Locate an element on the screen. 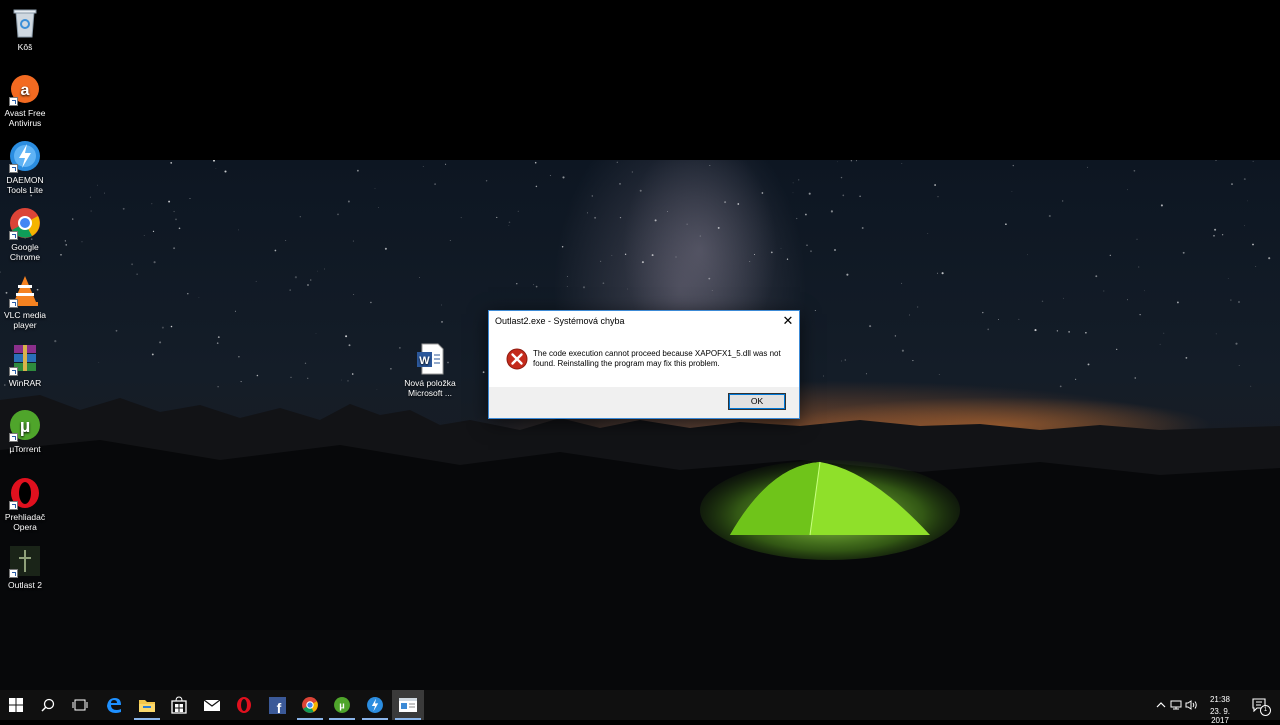 This screenshot has height=725, width=1280. start-icon is located at coordinates (16, 705).